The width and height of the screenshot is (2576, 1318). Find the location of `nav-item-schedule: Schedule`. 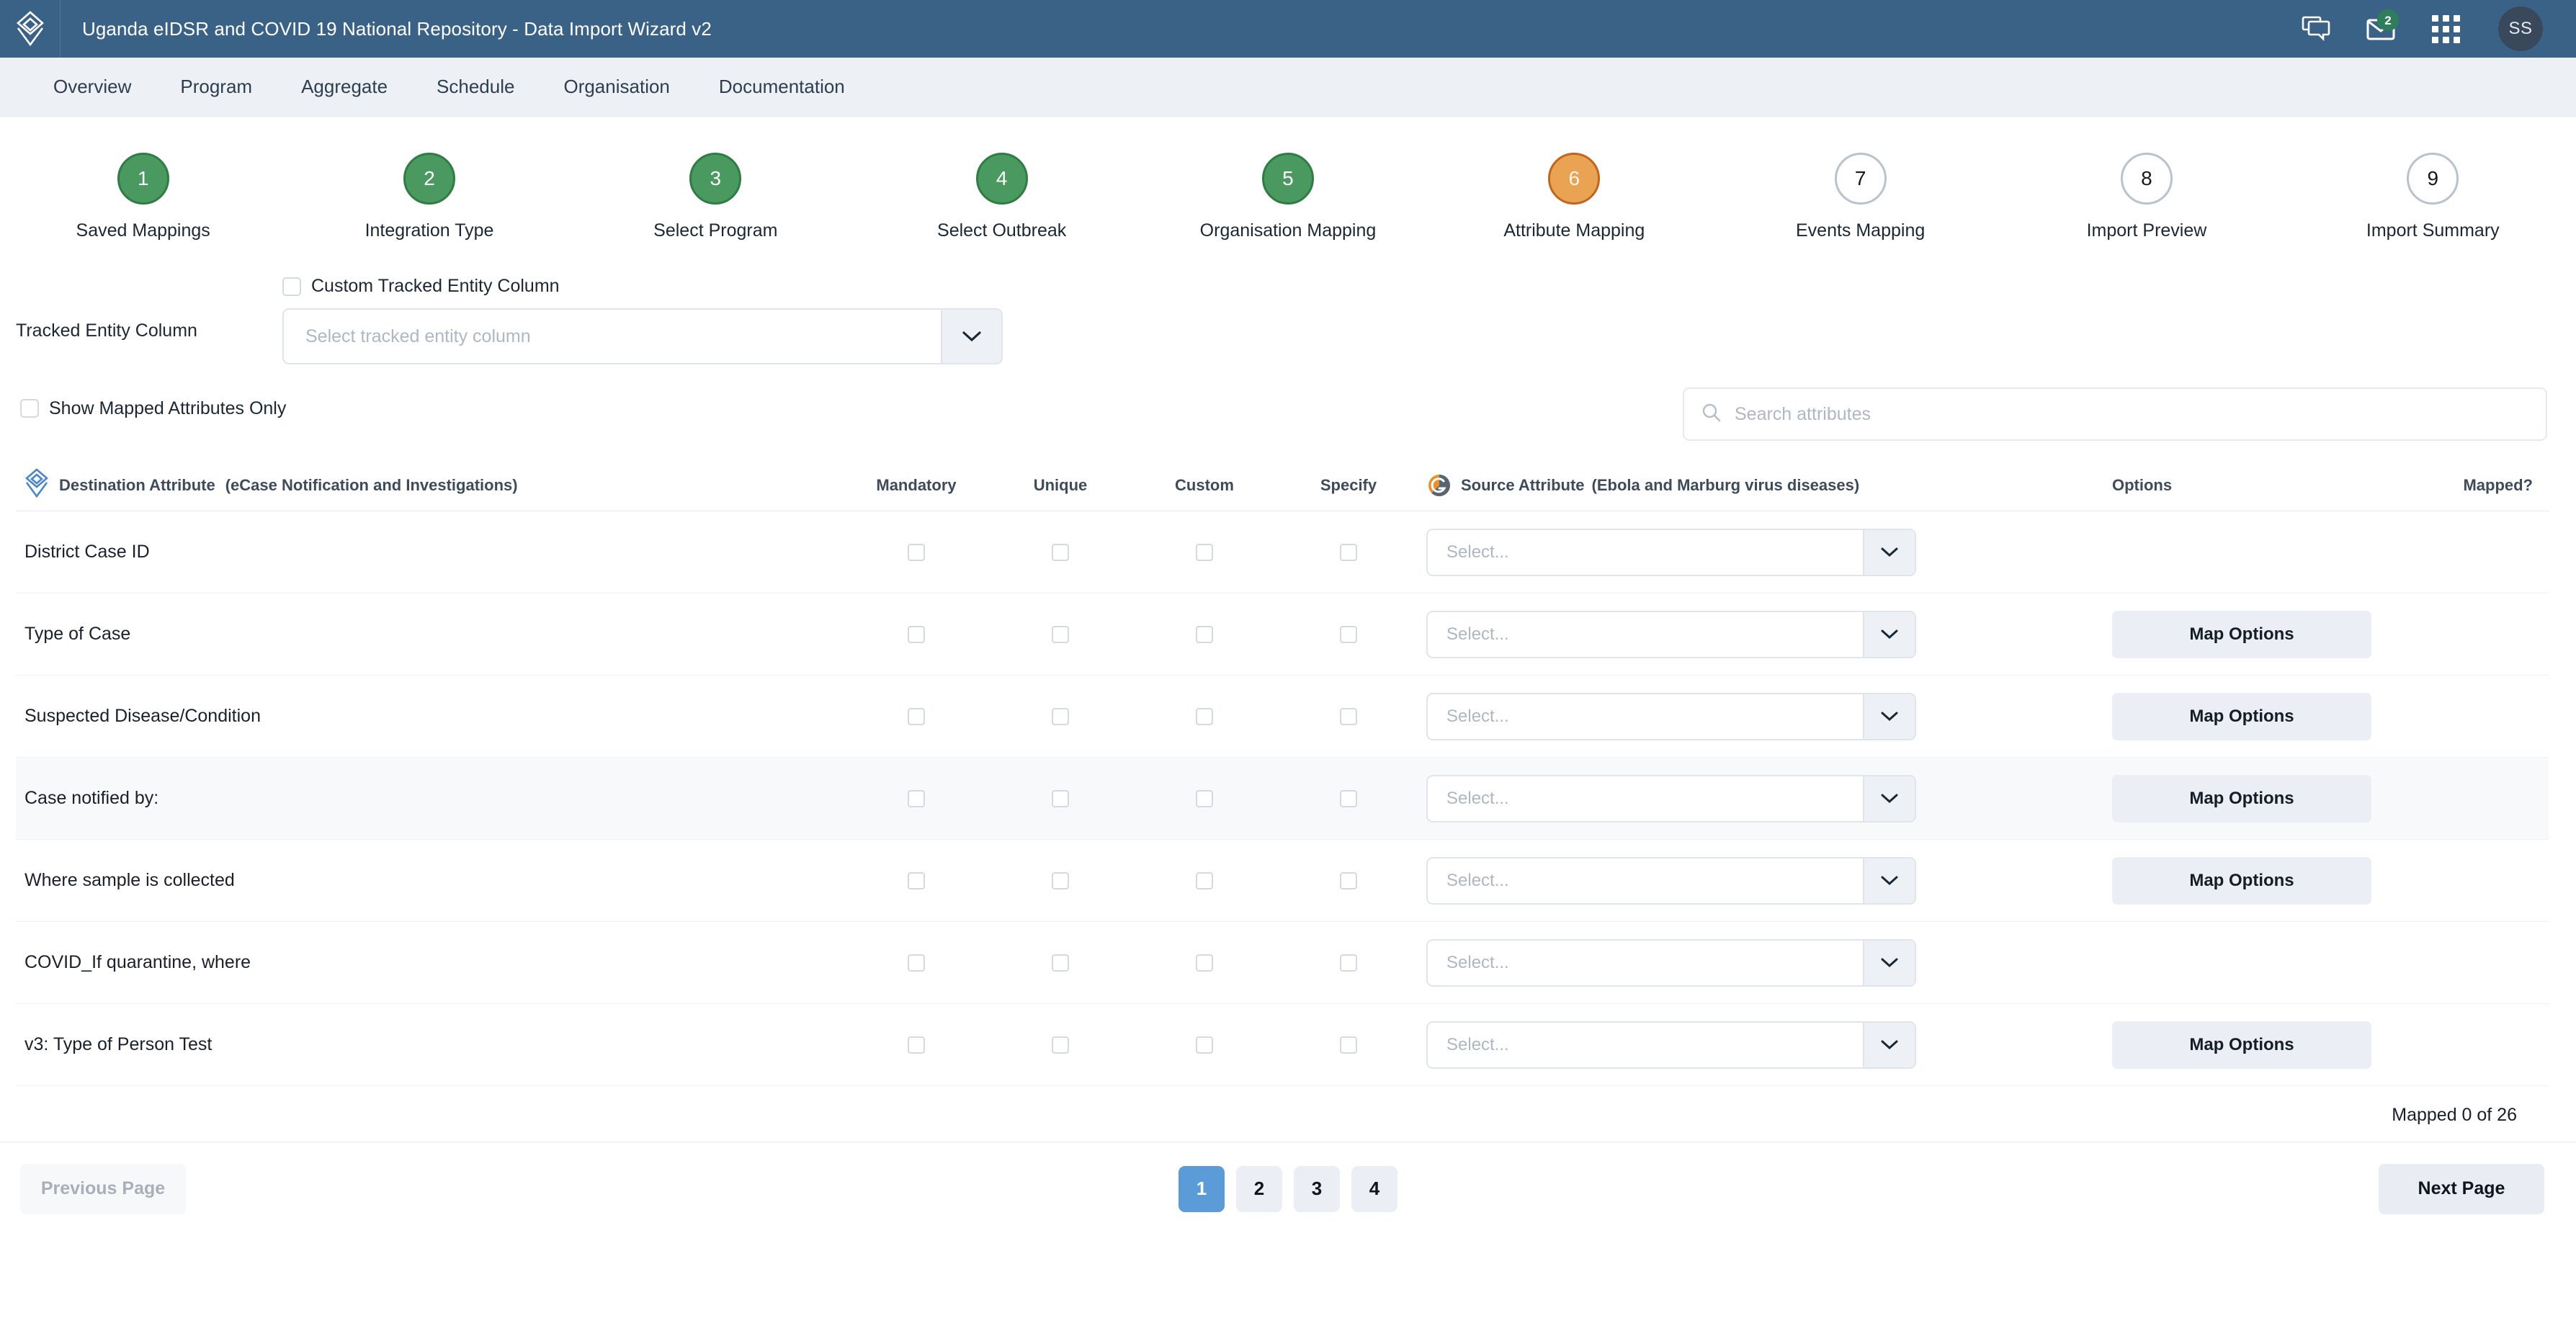

nav-item-schedule: Schedule is located at coordinates (475, 87).